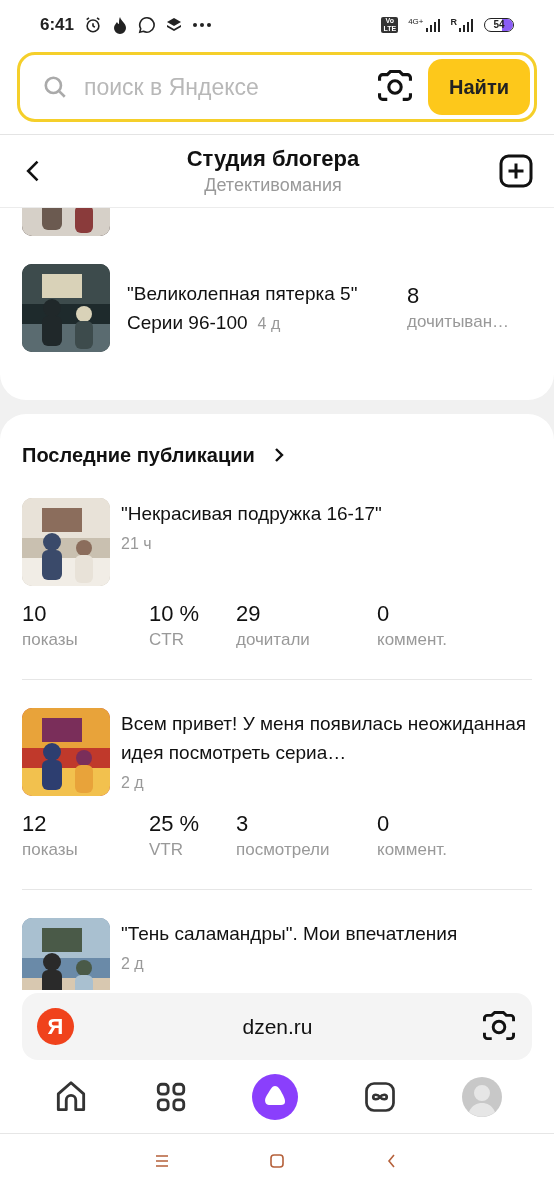 The image size is (554, 1200). Describe the element at coordinates (273, 159) in the screenshot. I see `page-title: Студия блогера` at that location.